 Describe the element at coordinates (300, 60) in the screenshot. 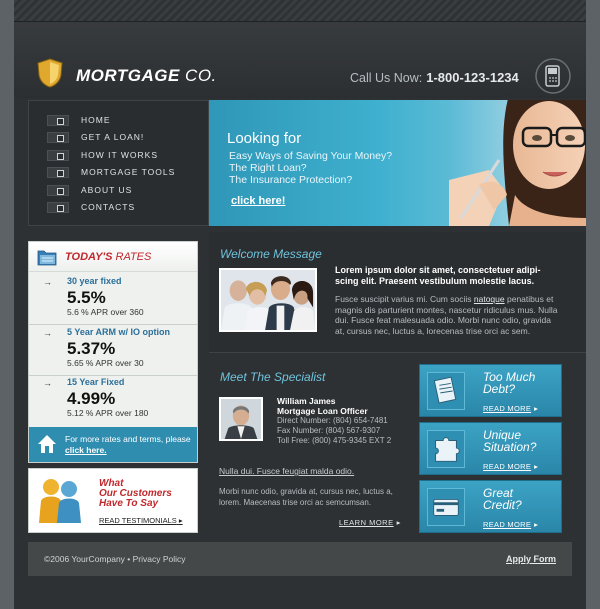

I see `header: MORTGAGE CO. Call Us Now: 1-800-123-1234` at that location.